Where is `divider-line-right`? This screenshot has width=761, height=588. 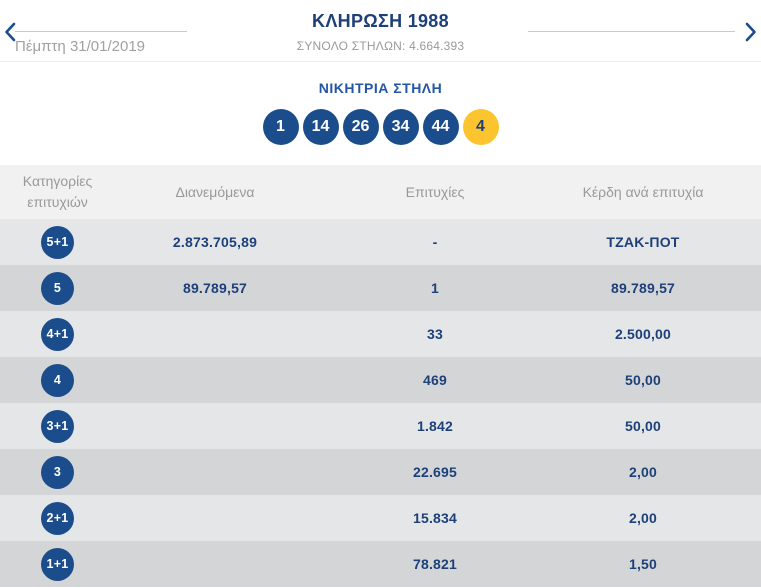 divider-line-right is located at coordinates (631, 31).